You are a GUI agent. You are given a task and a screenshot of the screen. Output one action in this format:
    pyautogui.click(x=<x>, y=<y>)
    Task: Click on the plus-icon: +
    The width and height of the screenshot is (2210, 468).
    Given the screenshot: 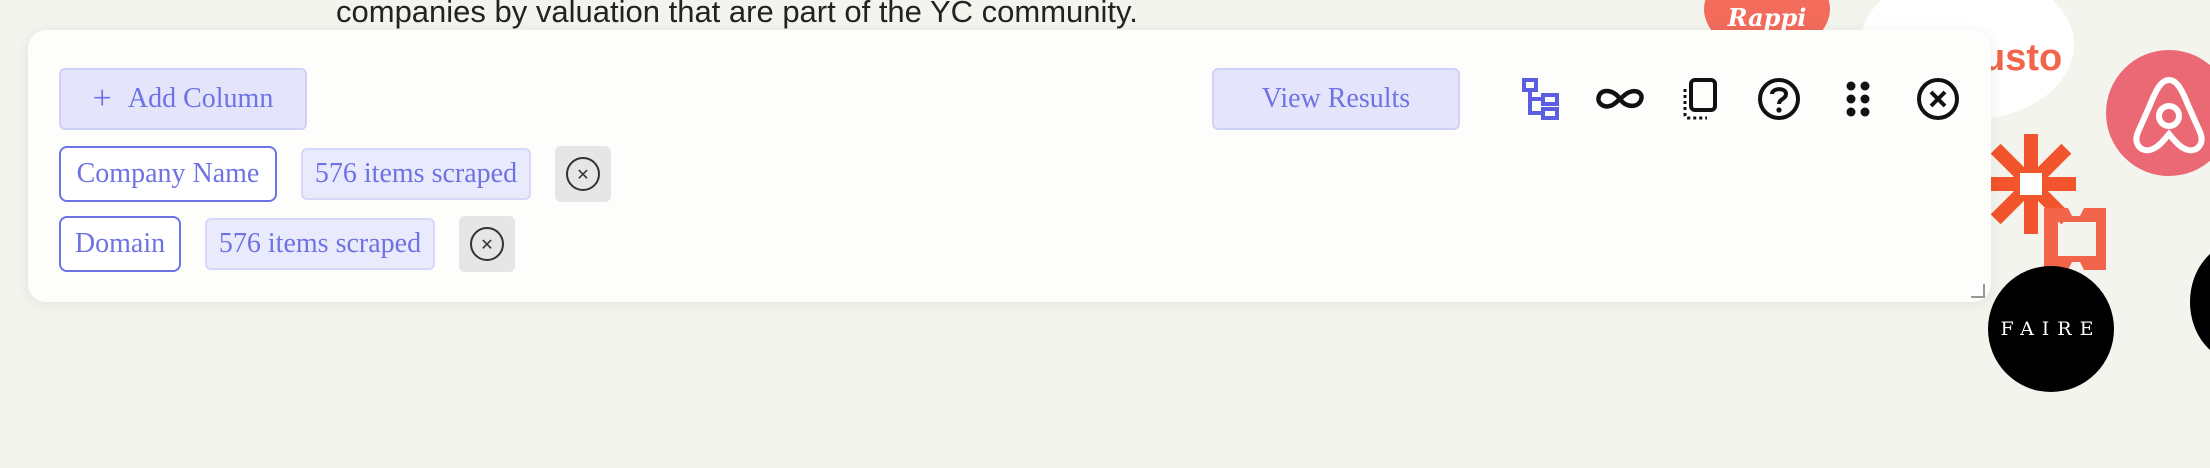 What is the action you would take?
    pyautogui.click(x=102, y=98)
    